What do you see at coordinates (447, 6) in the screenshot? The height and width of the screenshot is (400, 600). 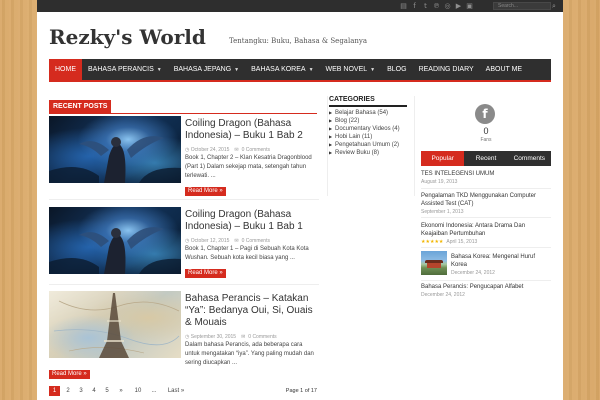 I see `dribbble-icon: ◎` at bounding box center [447, 6].